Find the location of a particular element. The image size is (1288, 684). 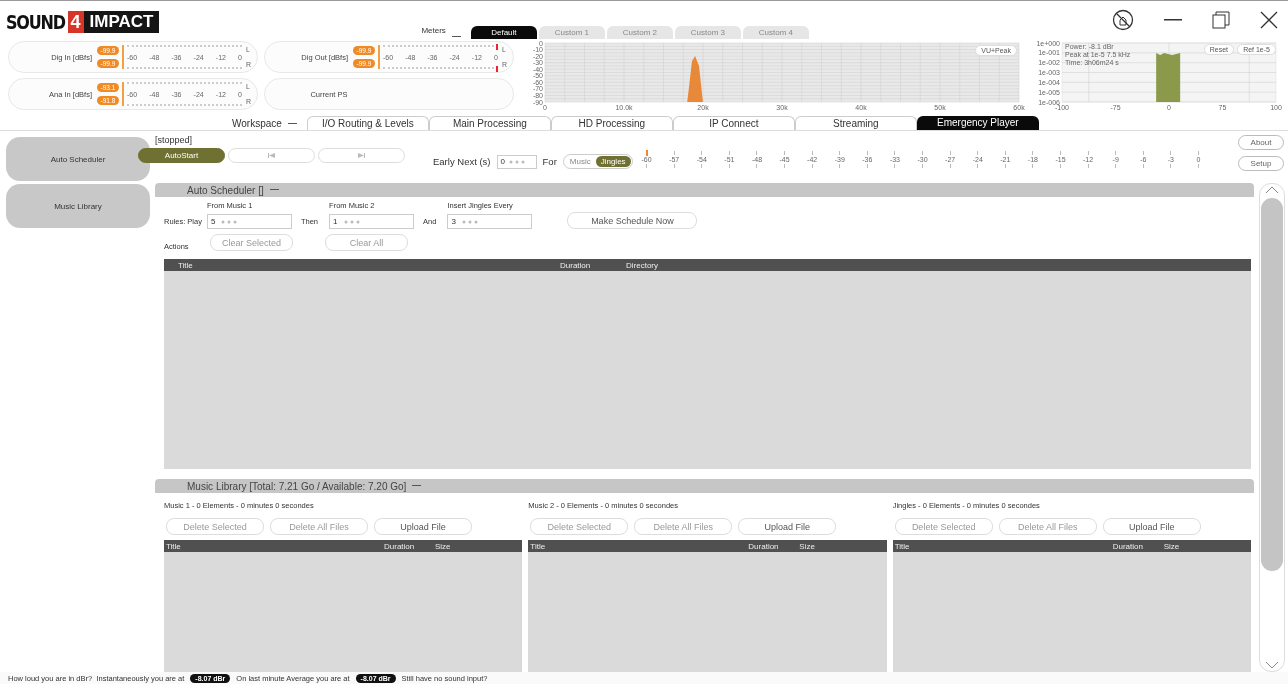

number-field: 5 is located at coordinates (249, 221).